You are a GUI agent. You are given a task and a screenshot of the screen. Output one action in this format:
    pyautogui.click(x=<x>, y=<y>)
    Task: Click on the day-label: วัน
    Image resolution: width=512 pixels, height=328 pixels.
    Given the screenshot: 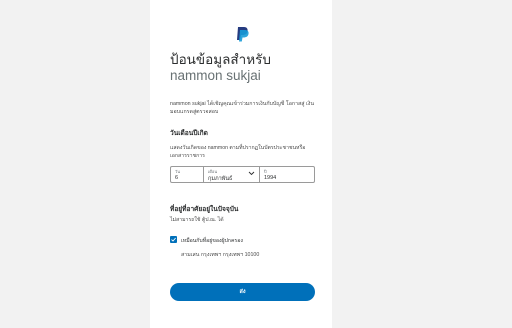 What is the action you would take?
    pyautogui.click(x=177, y=171)
    